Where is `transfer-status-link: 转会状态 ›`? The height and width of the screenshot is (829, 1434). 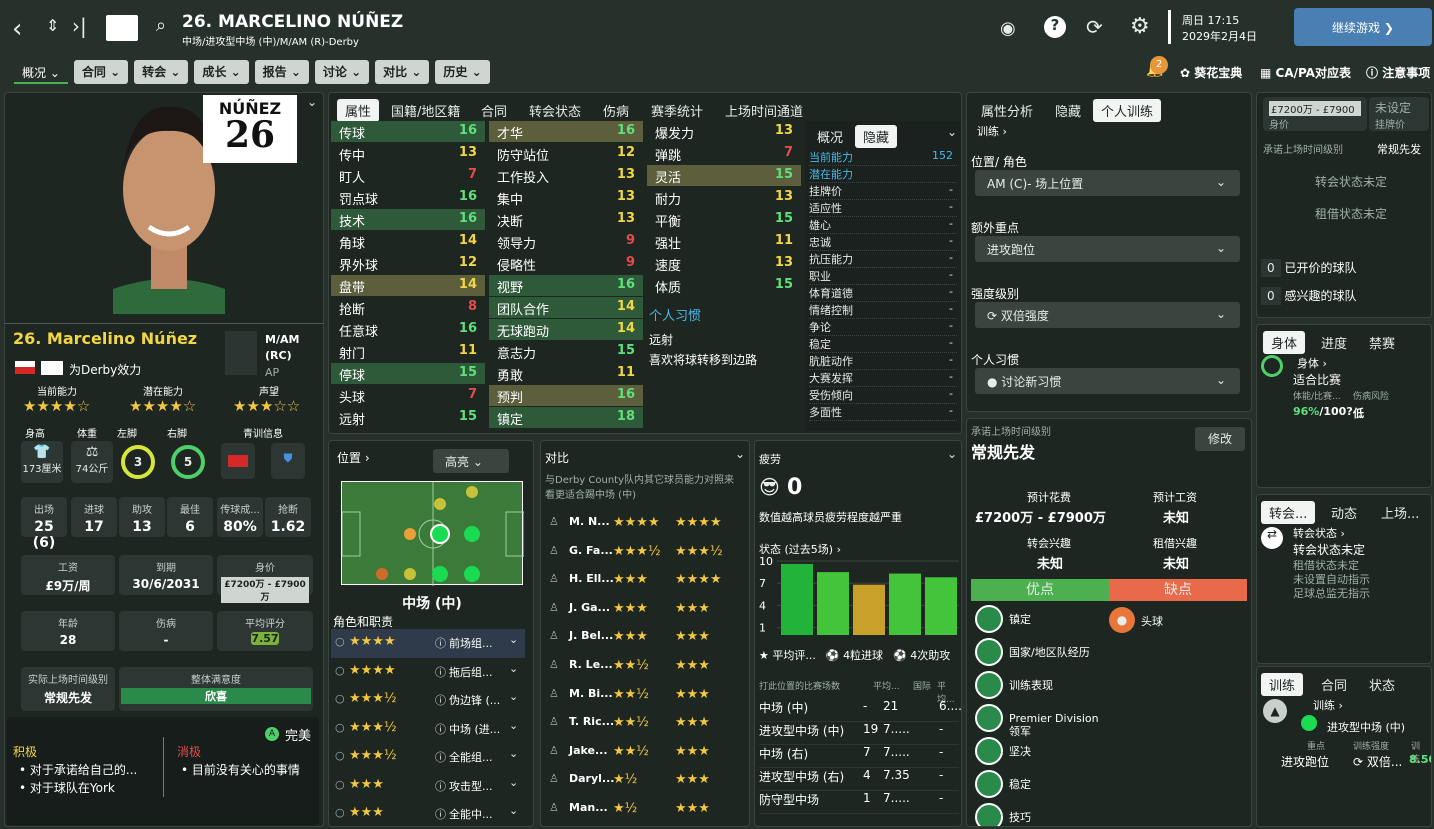 transfer-status-link: 转会状态 › is located at coordinates (1319, 533).